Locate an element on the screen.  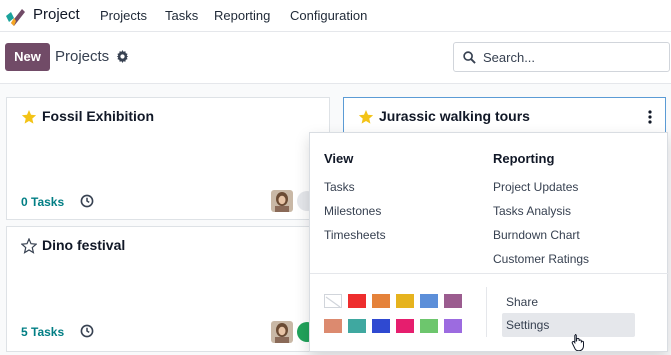
dropdown-item-tasks-analysis: Tasks Analysis is located at coordinates (532, 211).